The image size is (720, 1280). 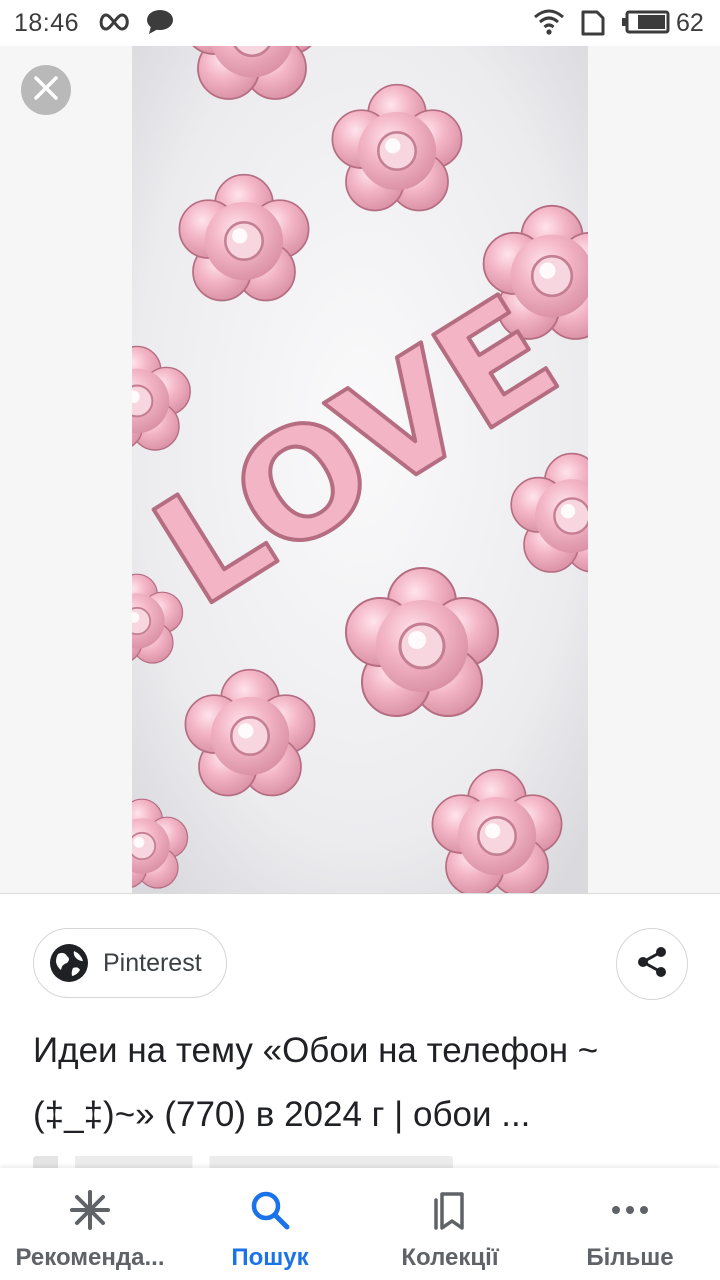 What do you see at coordinates (47, 23) in the screenshot?
I see `status-time: 18:46` at bounding box center [47, 23].